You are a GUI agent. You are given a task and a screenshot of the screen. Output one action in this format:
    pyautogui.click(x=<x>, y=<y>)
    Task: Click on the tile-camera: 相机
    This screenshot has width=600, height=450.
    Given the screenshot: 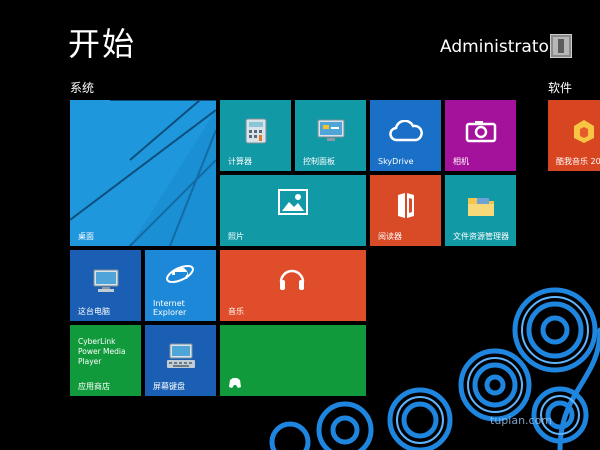 What is the action you would take?
    pyautogui.click(x=480, y=135)
    